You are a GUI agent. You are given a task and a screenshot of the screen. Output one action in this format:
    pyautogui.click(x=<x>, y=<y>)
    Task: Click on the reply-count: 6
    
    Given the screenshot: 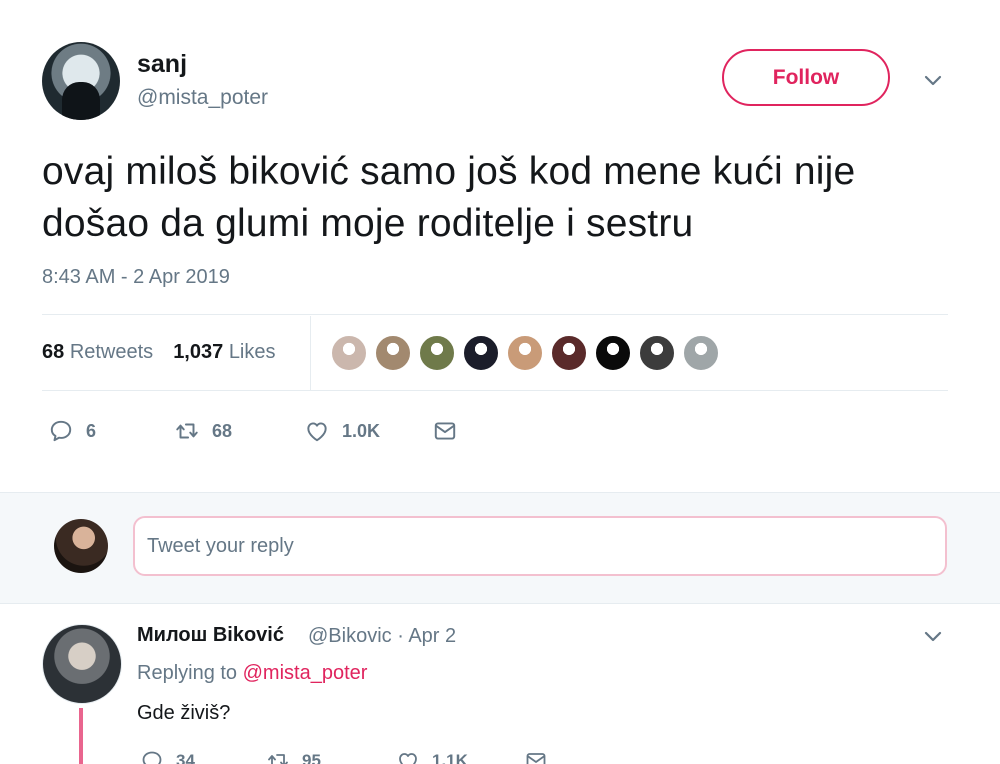 What is the action you would take?
    pyautogui.click(x=91, y=430)
    